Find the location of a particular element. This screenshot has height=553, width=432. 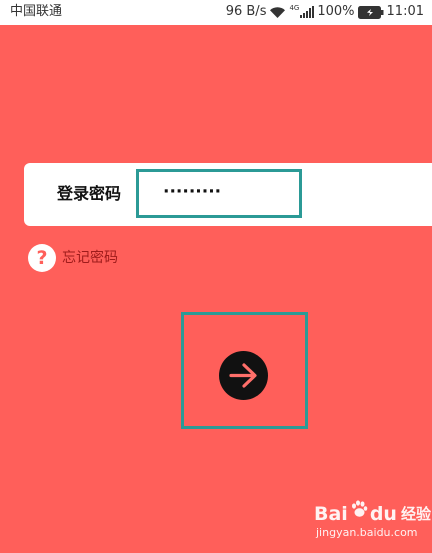

paw-icon is located at coordinates (359, 511).